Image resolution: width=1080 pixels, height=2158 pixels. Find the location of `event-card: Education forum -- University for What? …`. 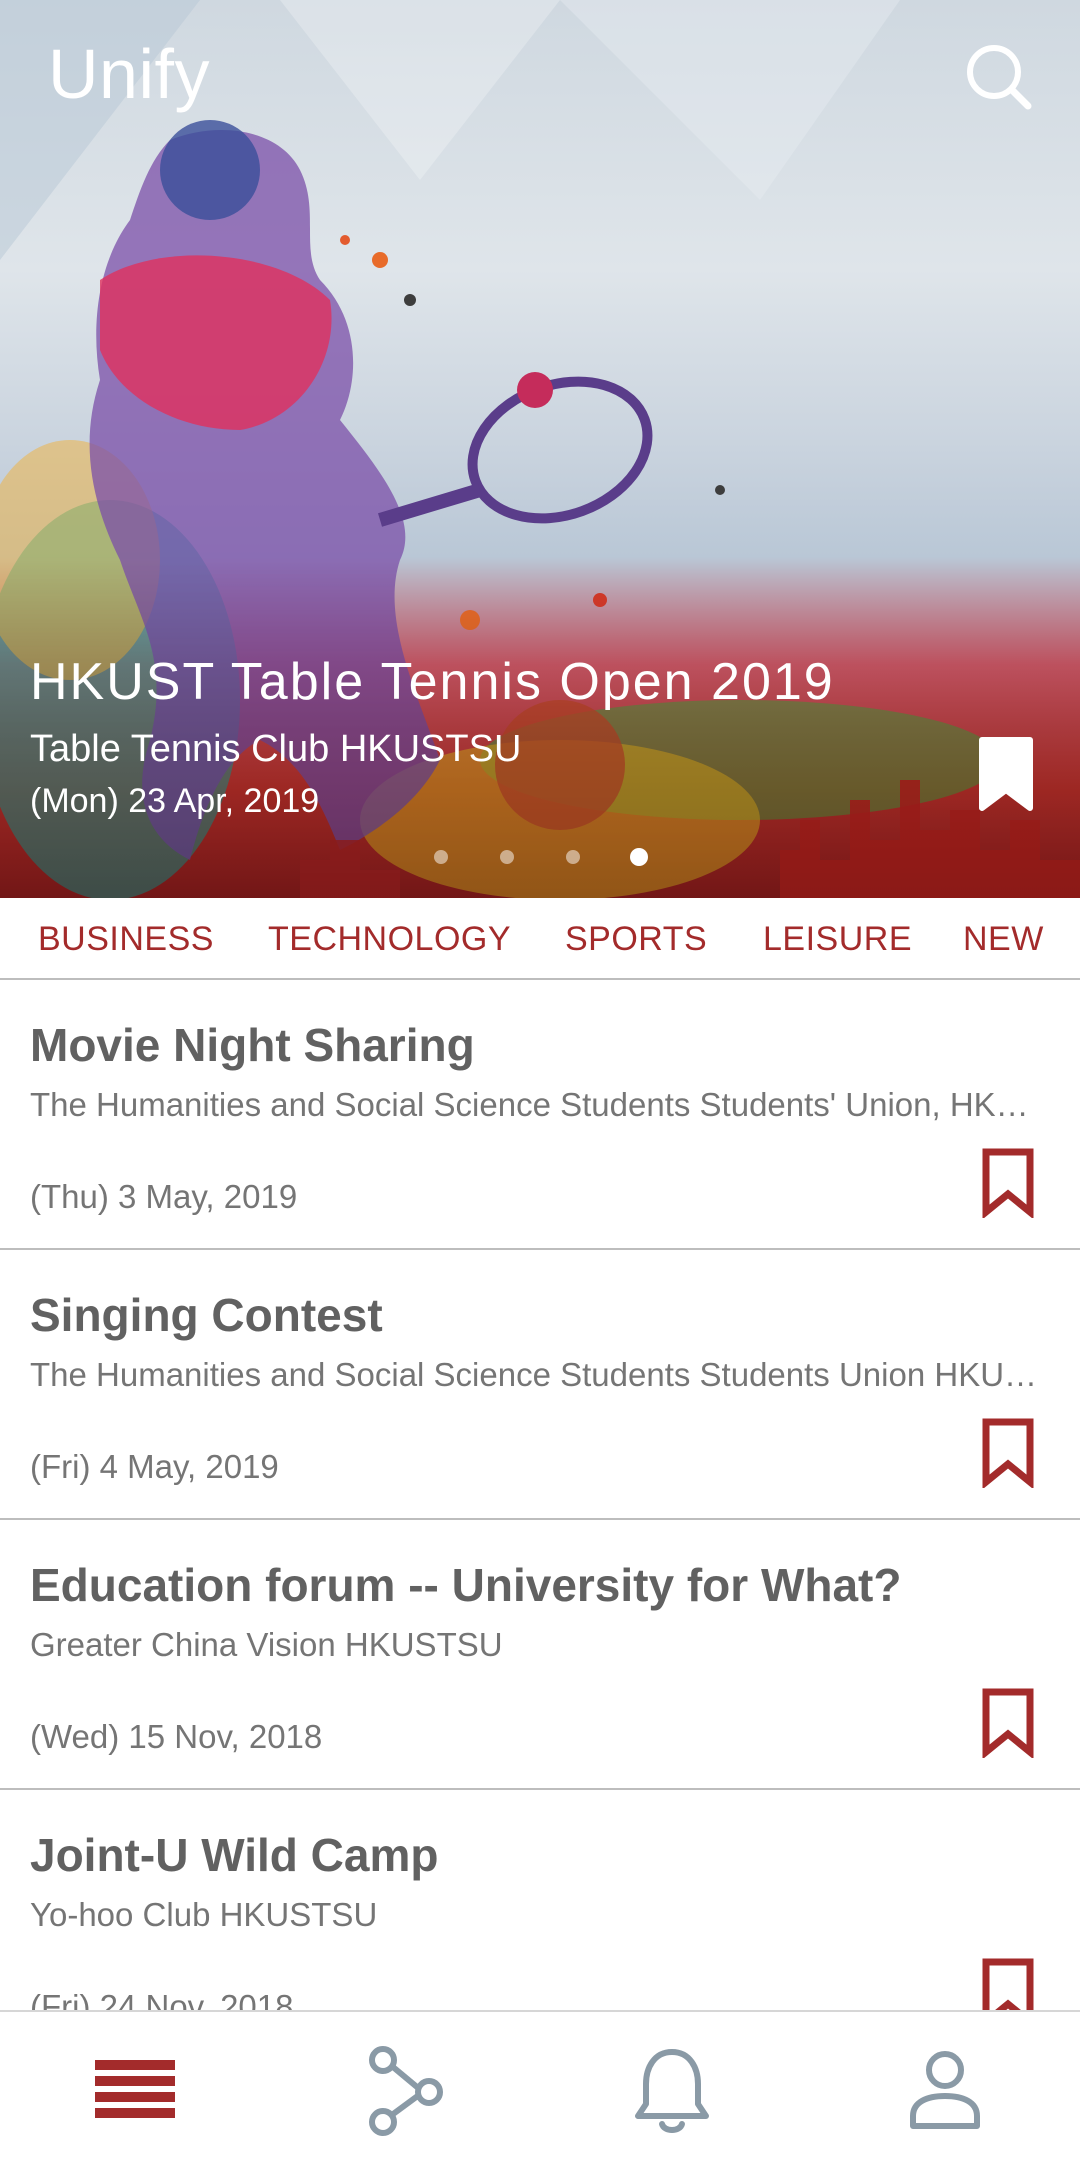

event-card: Education forum -- University for What? … is located at coordinates (540, 1655).